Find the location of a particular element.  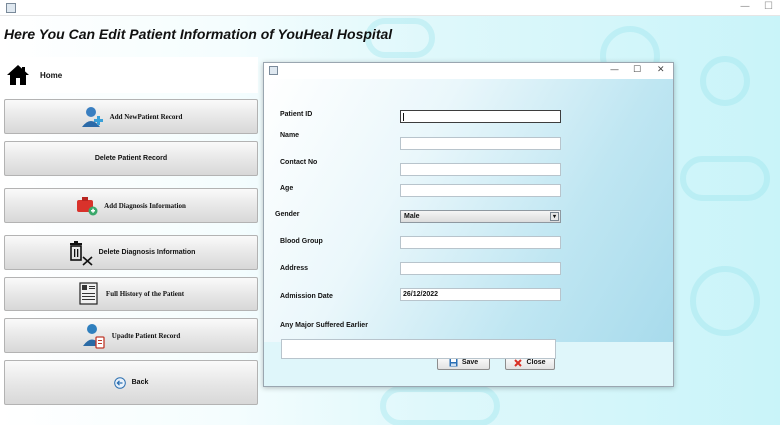

text-caret is located at coordinates (403, 117).